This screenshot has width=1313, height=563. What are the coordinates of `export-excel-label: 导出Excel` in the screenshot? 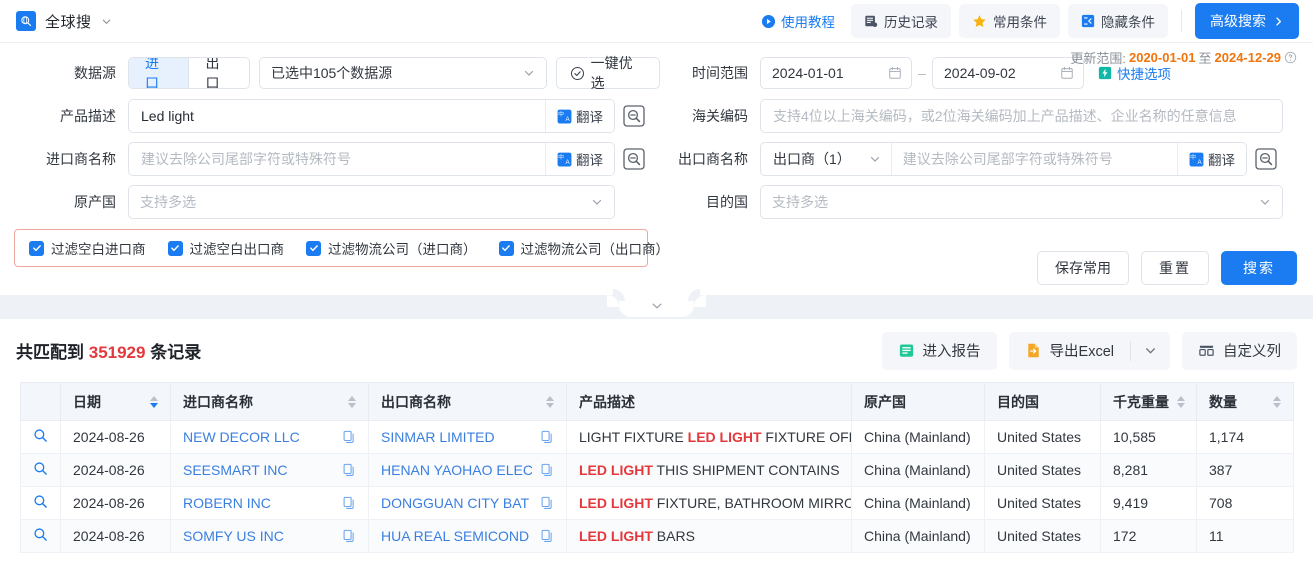 It's located at (1081, 352).